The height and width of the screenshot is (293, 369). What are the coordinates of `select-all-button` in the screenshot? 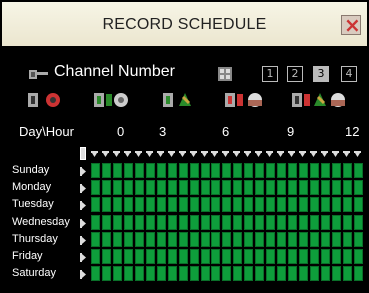 It's located at (83, 153).